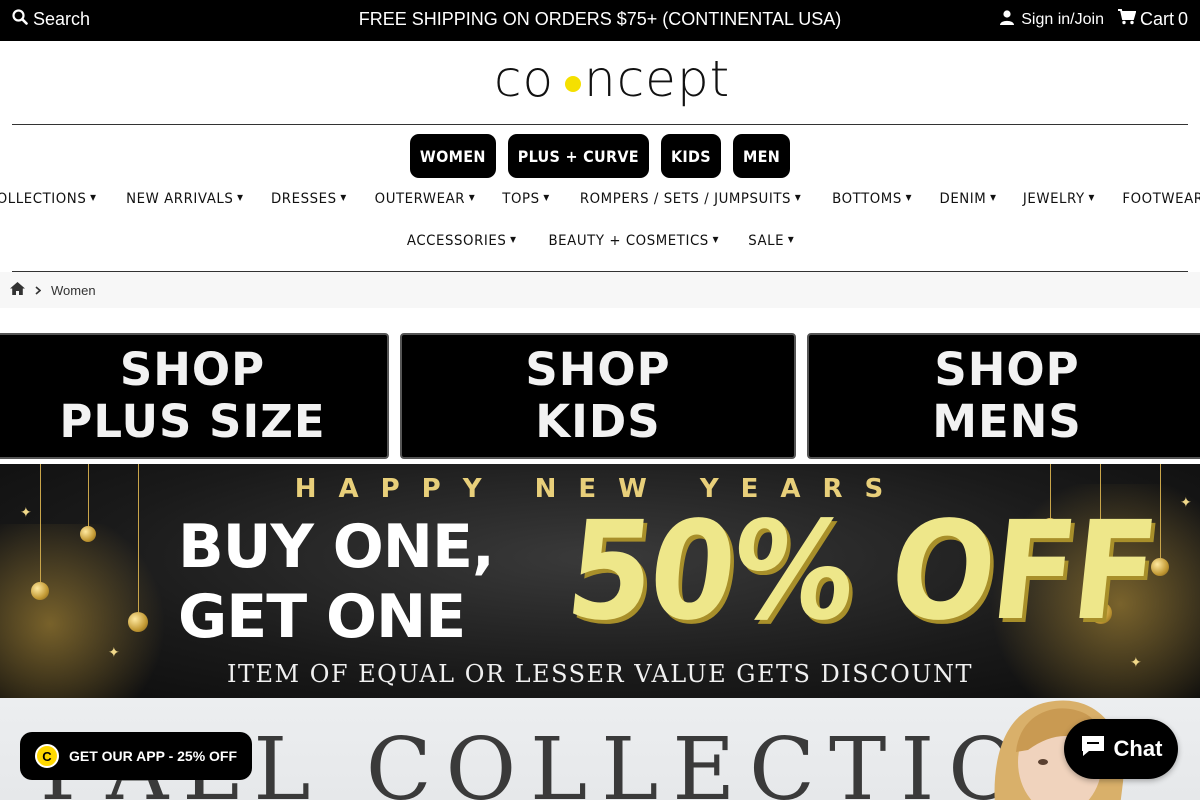 This screenshot has width=1200, height=800. I want to click on tile-line-2: KIDS, so click(598, 421).